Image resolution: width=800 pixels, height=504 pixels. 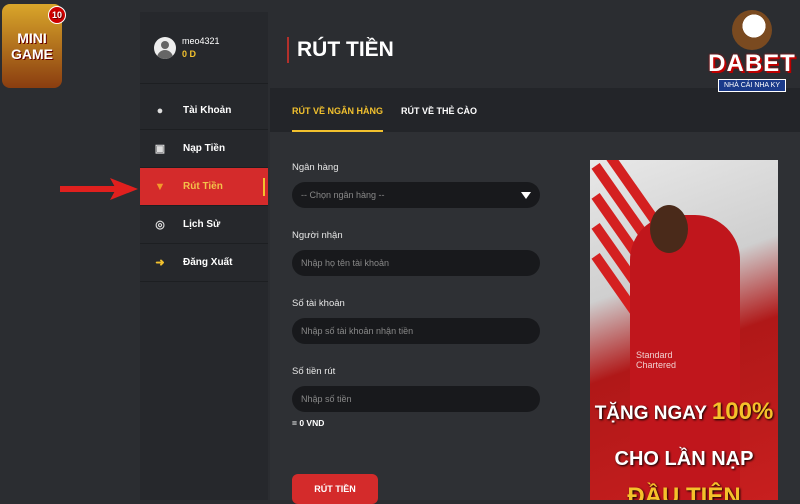 I want to click on account-number-input: Nhập số tài khoản nhận tiền, so click(x=416, y=331).